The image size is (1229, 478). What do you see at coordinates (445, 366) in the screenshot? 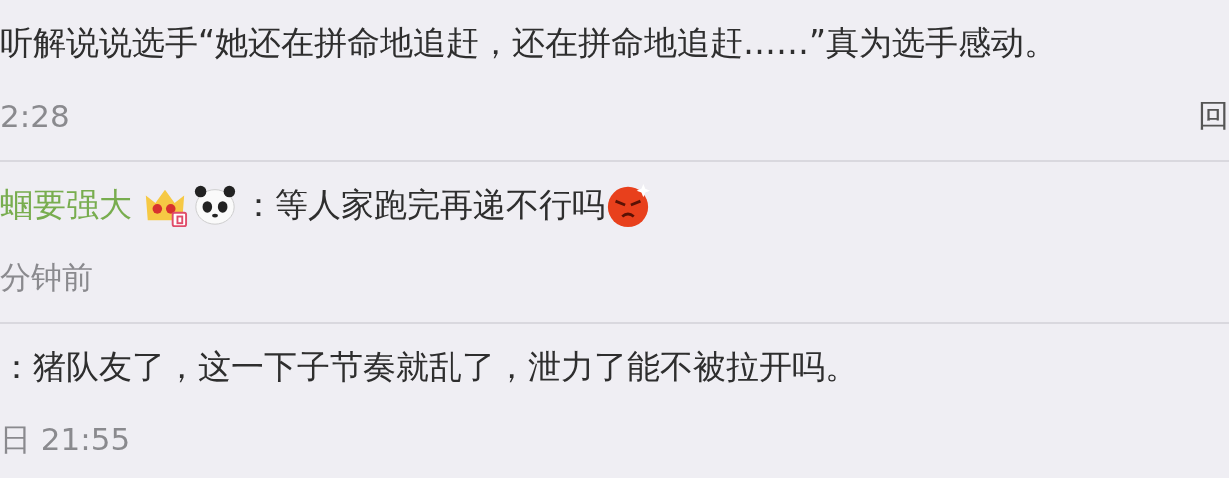
I see `comment-text: 猪队友了，这一下子节奏就乱了，泄力了能不被拉开吗。` at bounding box center [445, 366].